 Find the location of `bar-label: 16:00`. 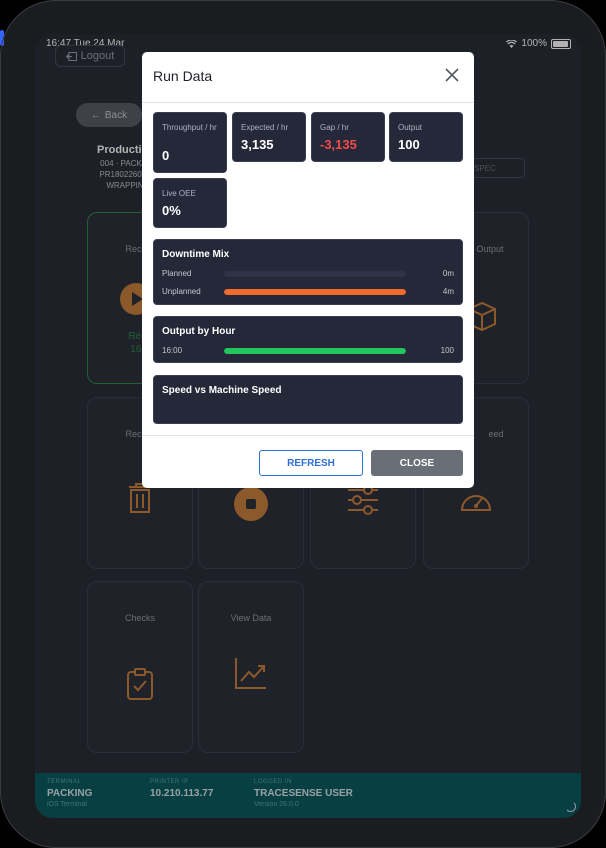

bar-label: 16:00 is located at coordinates (172, 350).